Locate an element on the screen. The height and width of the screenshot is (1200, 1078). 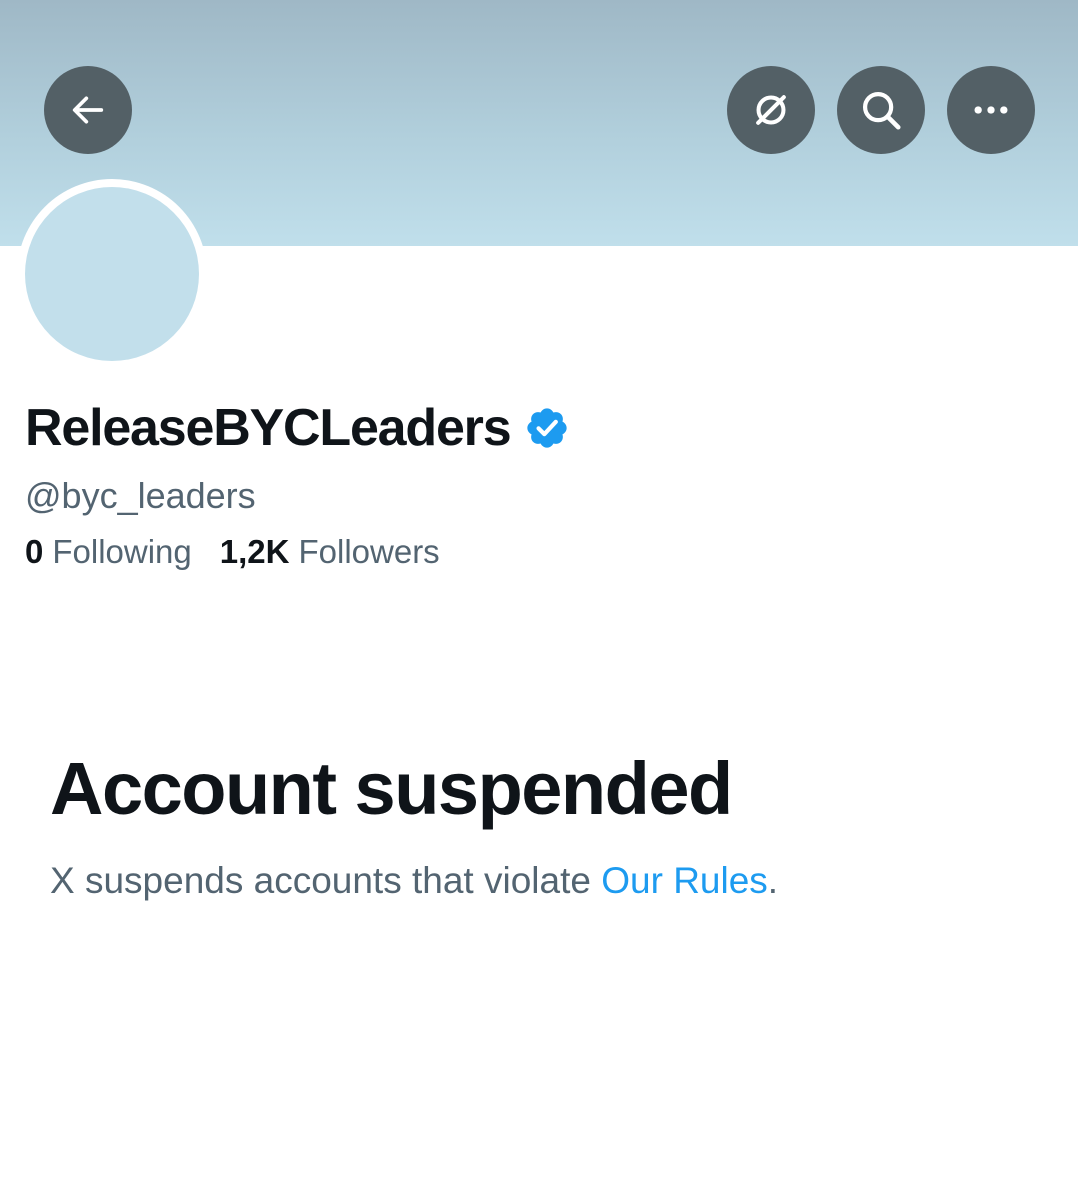
arrow-left-icon is located at coordinates (88, 110).